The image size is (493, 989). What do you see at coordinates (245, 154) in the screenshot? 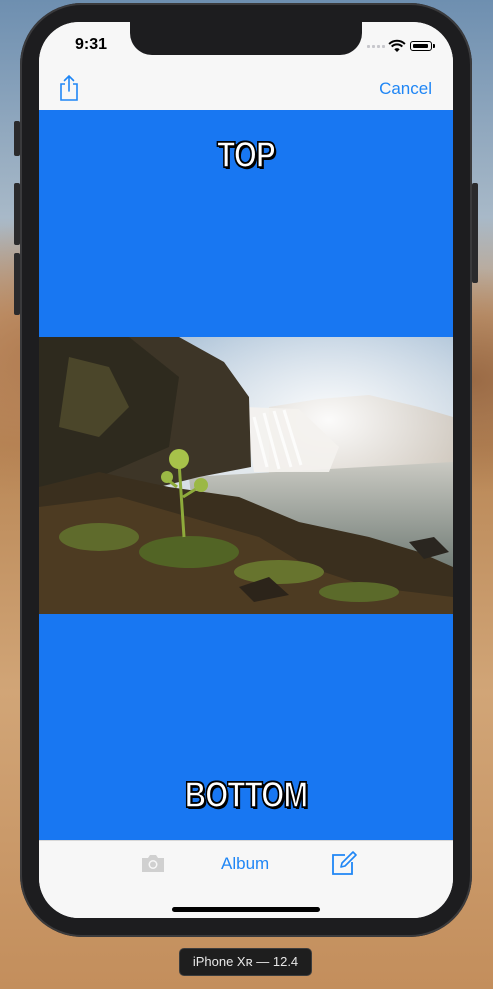
I see `meme-top-text: TOP` at bounding box center [245, 154].